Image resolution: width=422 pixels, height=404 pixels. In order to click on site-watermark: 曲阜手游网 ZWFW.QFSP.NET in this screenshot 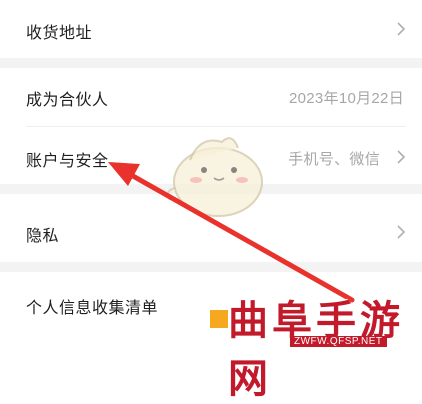, I will do `click(312, 345)`.